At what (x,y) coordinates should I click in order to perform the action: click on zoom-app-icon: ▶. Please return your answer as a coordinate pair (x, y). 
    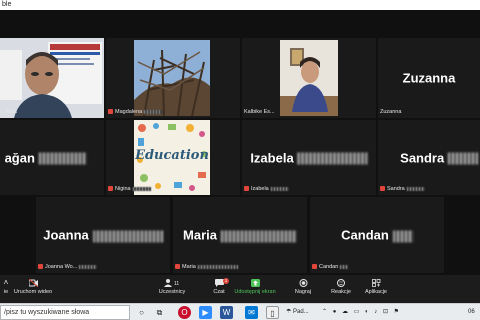
    Looking at the image, I should click on (205, 312).